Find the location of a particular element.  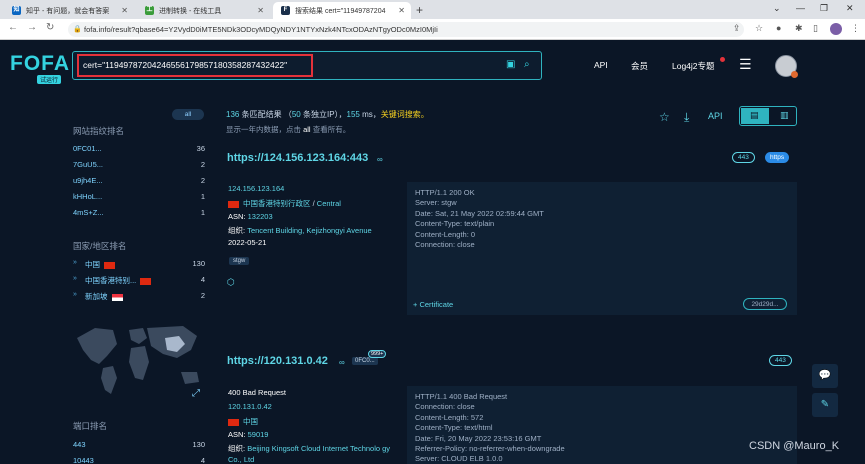

fingerprint-count: 999+ is located at coordinates (377, 354).